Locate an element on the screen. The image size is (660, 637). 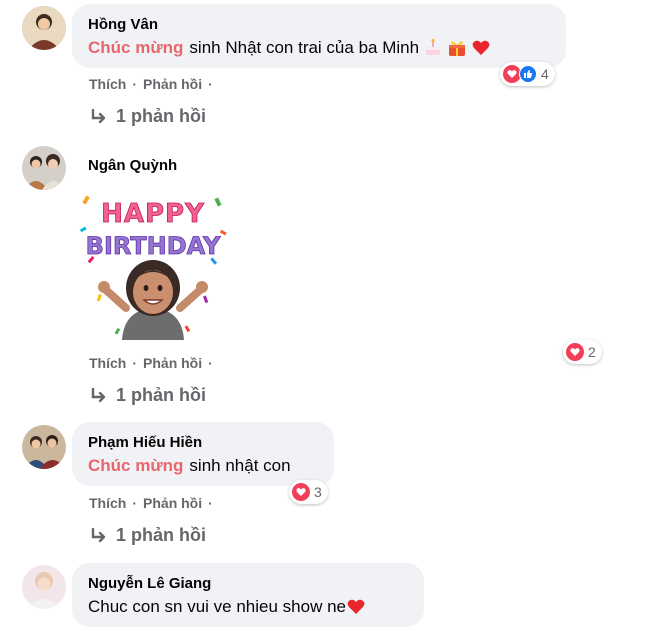
reaction-summary: 2 is located at coordinates (582, 352).